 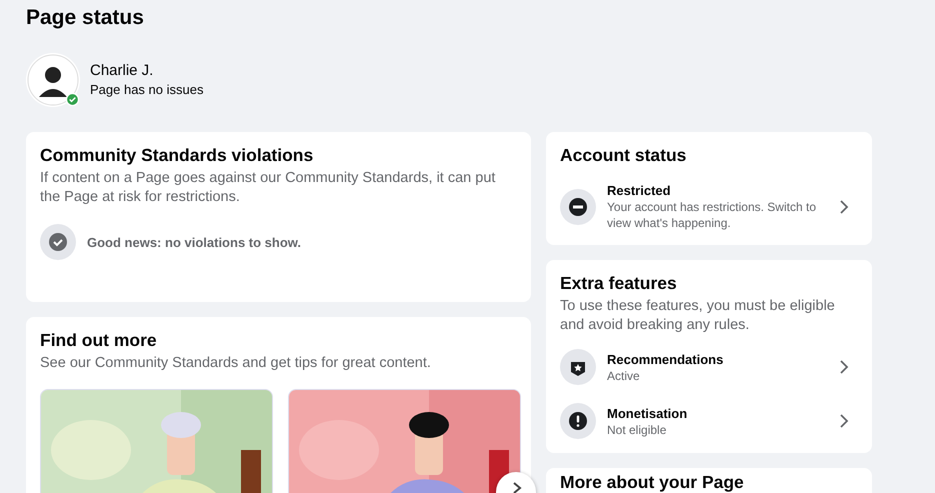 I want to click on card-title: Extra features, so click(x=619, y=283).